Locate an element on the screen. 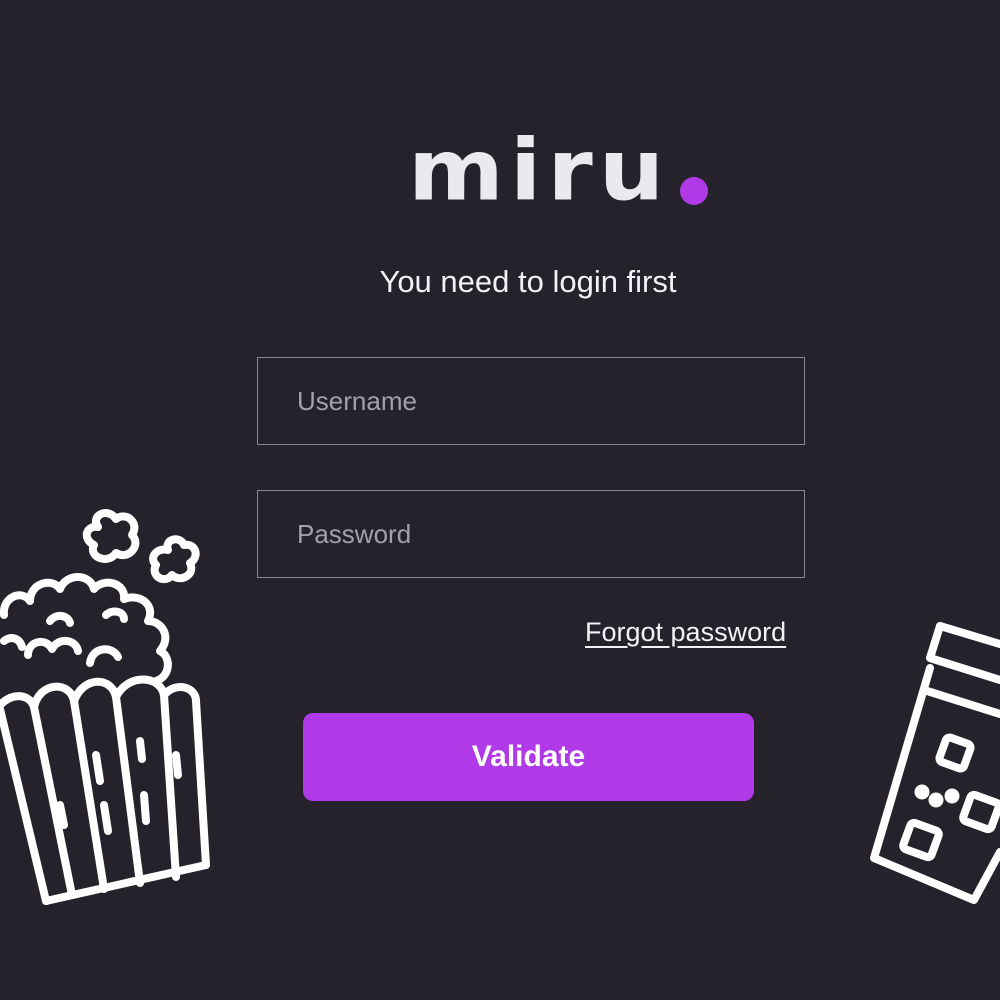 The width and height of the screenshot is (1000, 1000). username-field is located at coordinates (531, 401).